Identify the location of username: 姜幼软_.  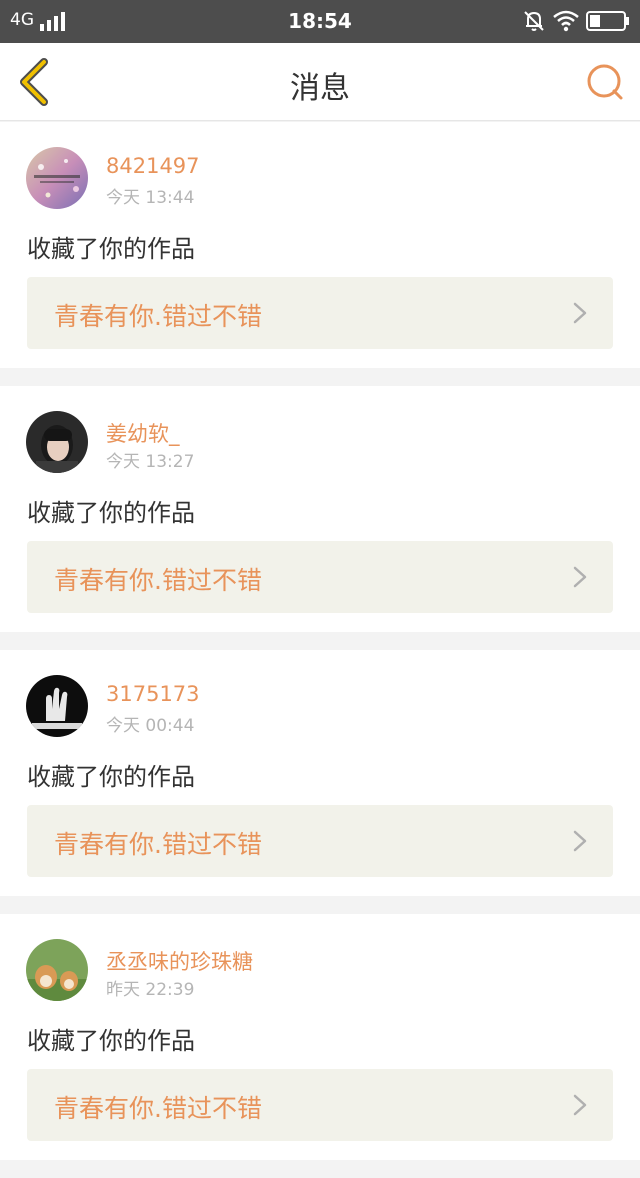
(143, 433).